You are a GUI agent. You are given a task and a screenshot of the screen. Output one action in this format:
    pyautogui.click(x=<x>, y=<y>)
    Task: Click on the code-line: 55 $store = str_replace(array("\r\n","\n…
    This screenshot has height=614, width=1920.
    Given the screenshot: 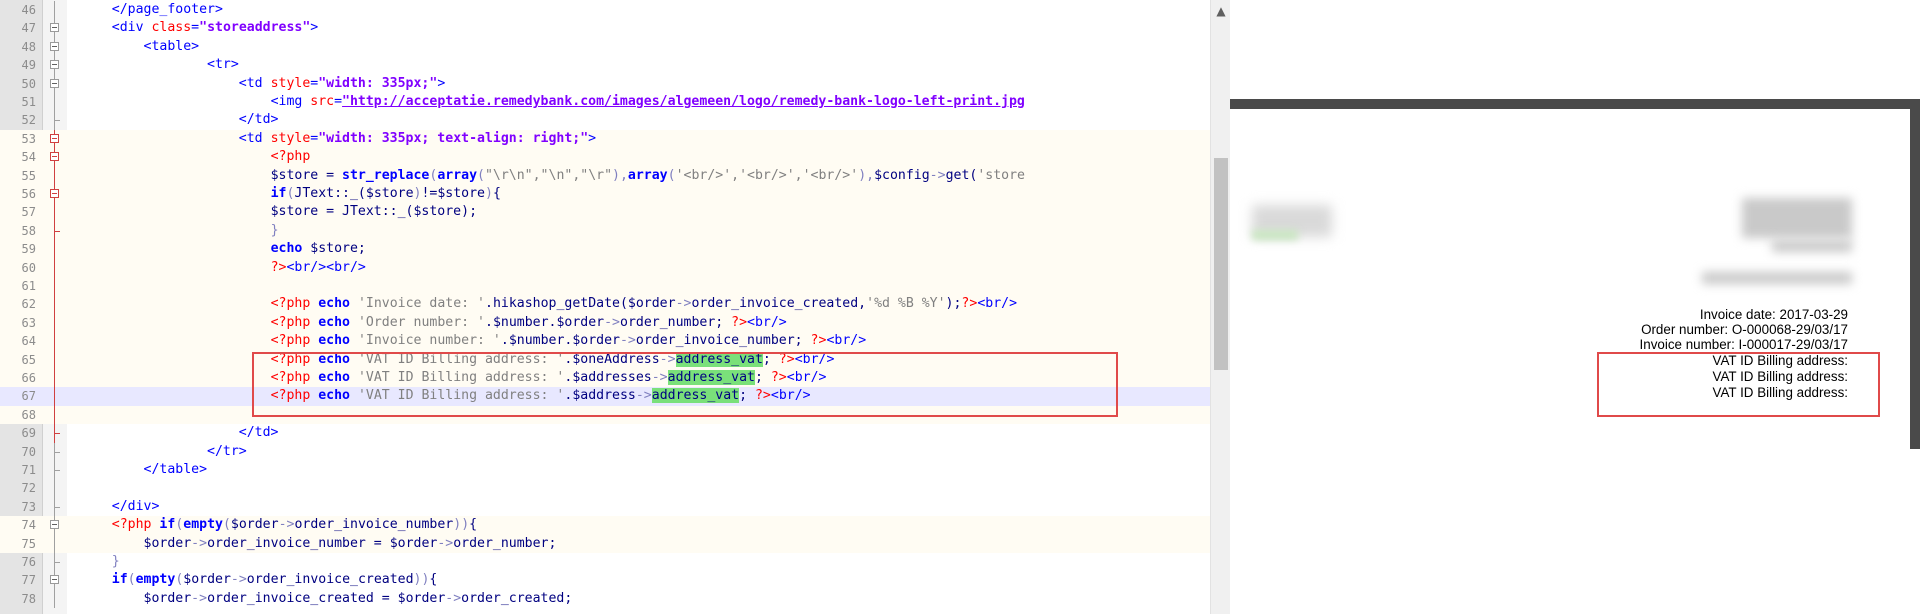 What is the action you would take?
    pyautogui.click(x=605, y=175)
    